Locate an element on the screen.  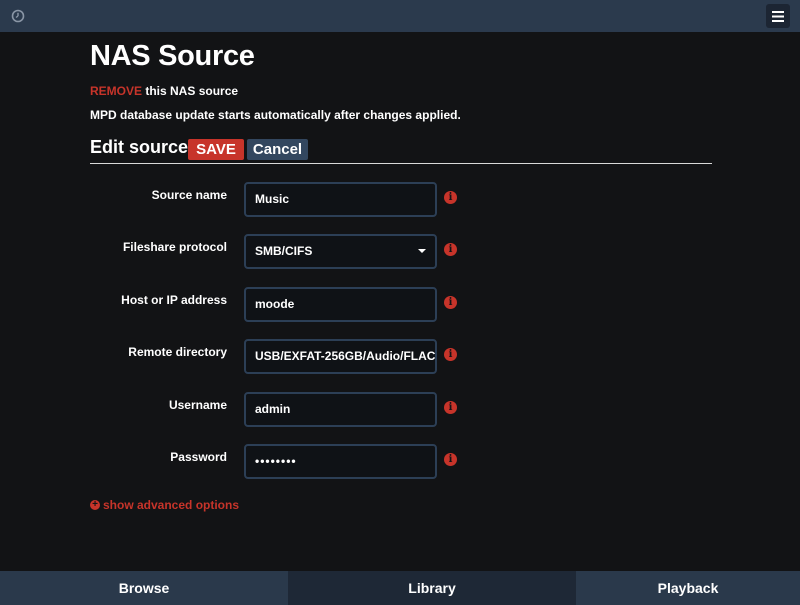
form-row-username: Username admin i is located at coordinates (400, 412).